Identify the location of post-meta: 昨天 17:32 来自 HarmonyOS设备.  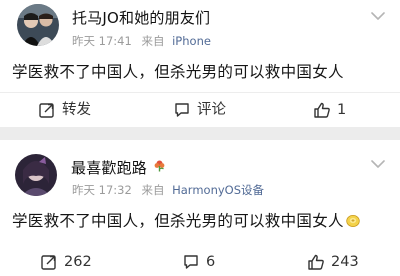
(168, 190).